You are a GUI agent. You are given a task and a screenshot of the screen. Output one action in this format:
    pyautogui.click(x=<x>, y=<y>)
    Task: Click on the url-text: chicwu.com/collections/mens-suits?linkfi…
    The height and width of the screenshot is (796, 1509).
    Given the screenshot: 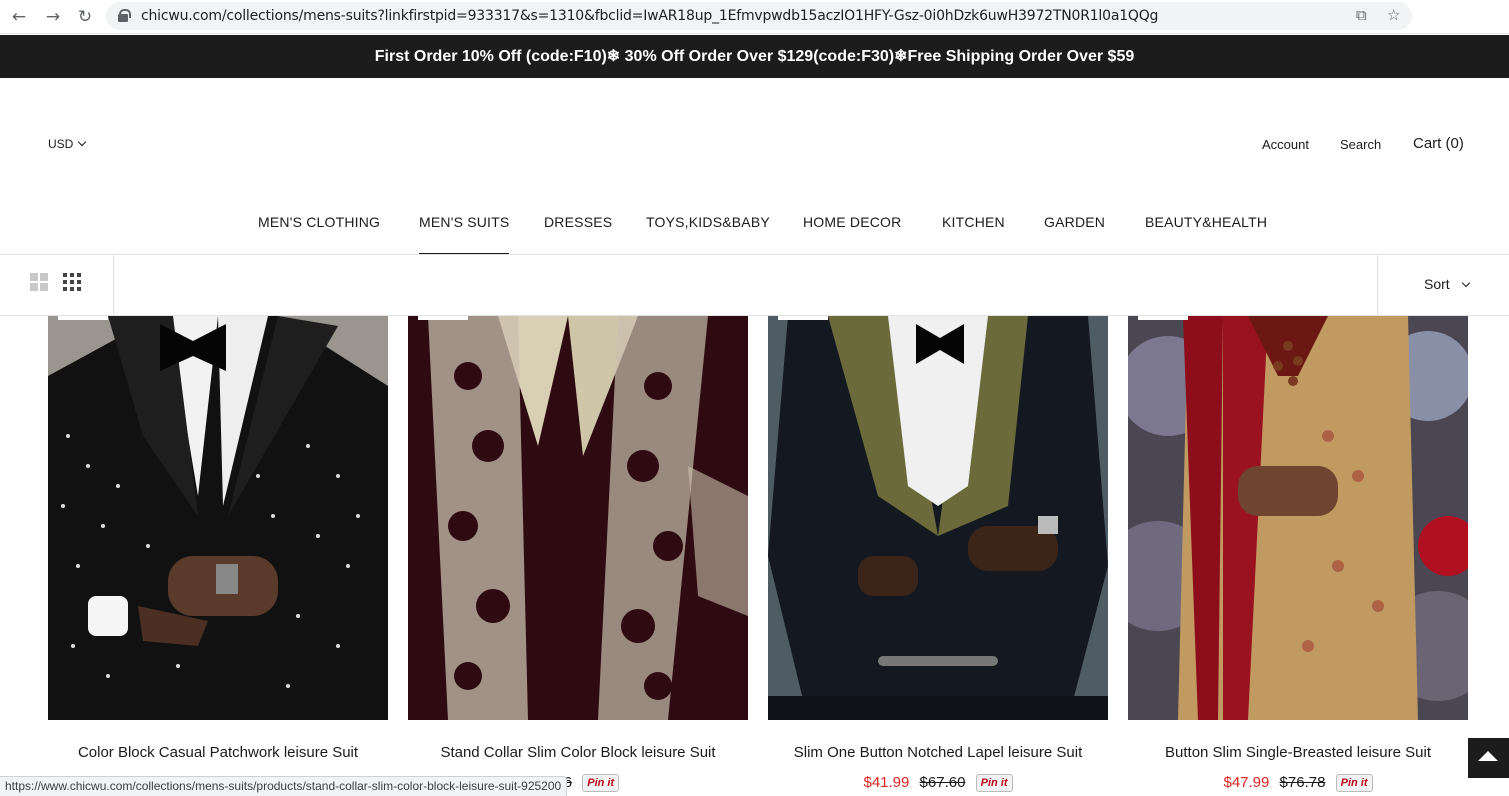 What is the action you would take?
    pyautogui.click(x=649, y=16)
    